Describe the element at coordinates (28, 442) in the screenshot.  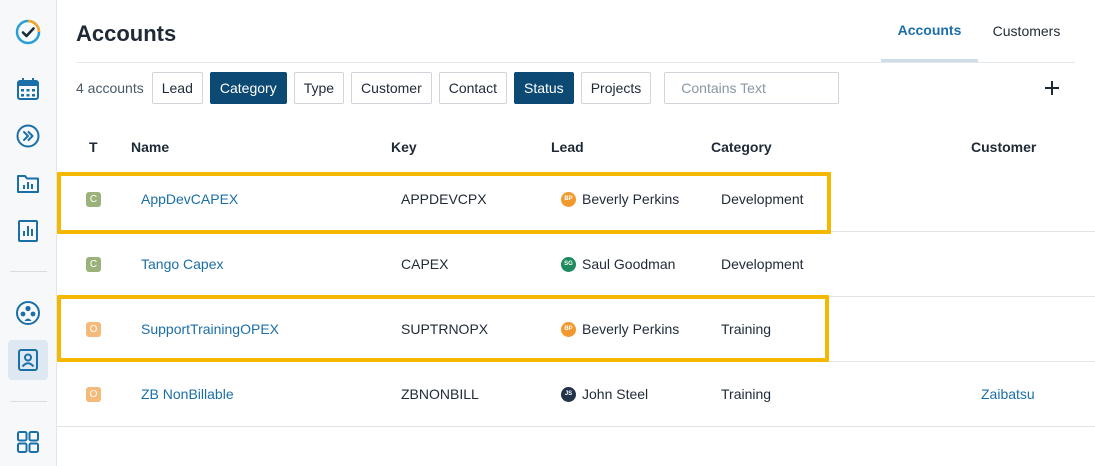
I see `apps-grid-icon` at that location.